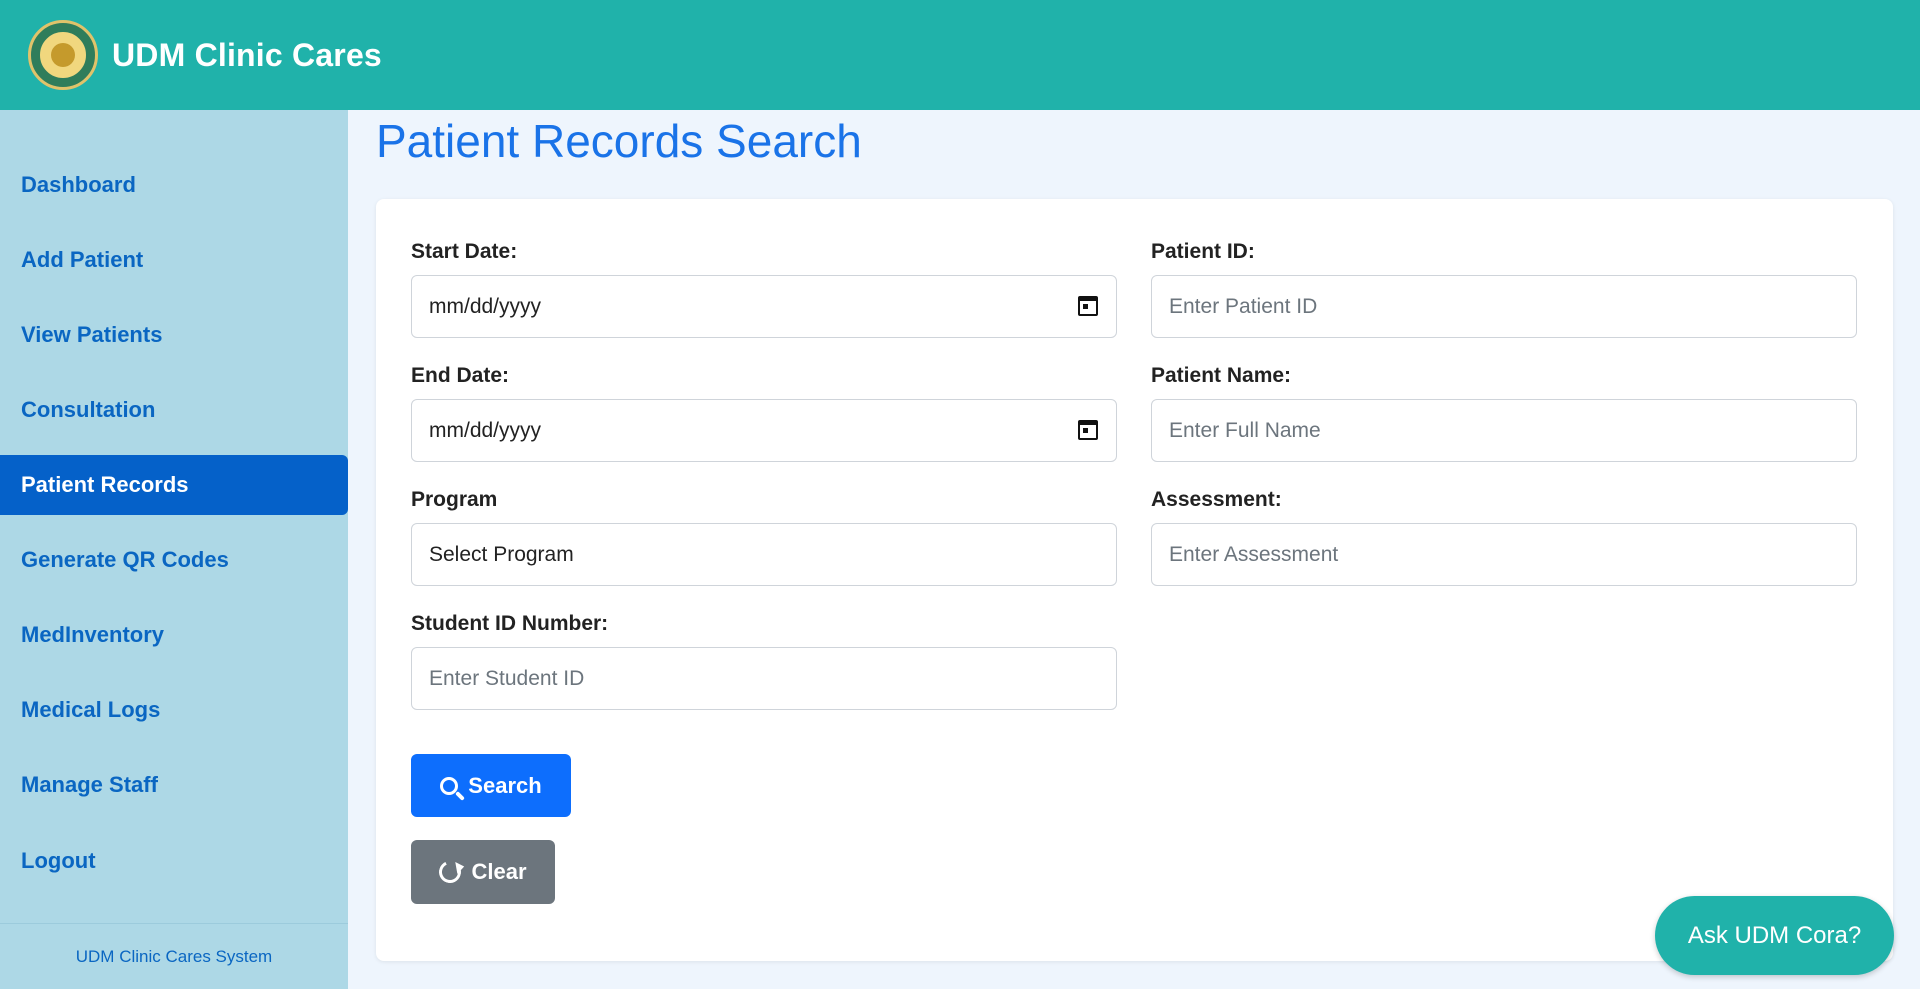 This screenshot has width=1920, height=989. Describe the element at coordinates (1243, 306) in the screenshot. I see `patient-id-placeholder: Enter Patient ID` at that location.